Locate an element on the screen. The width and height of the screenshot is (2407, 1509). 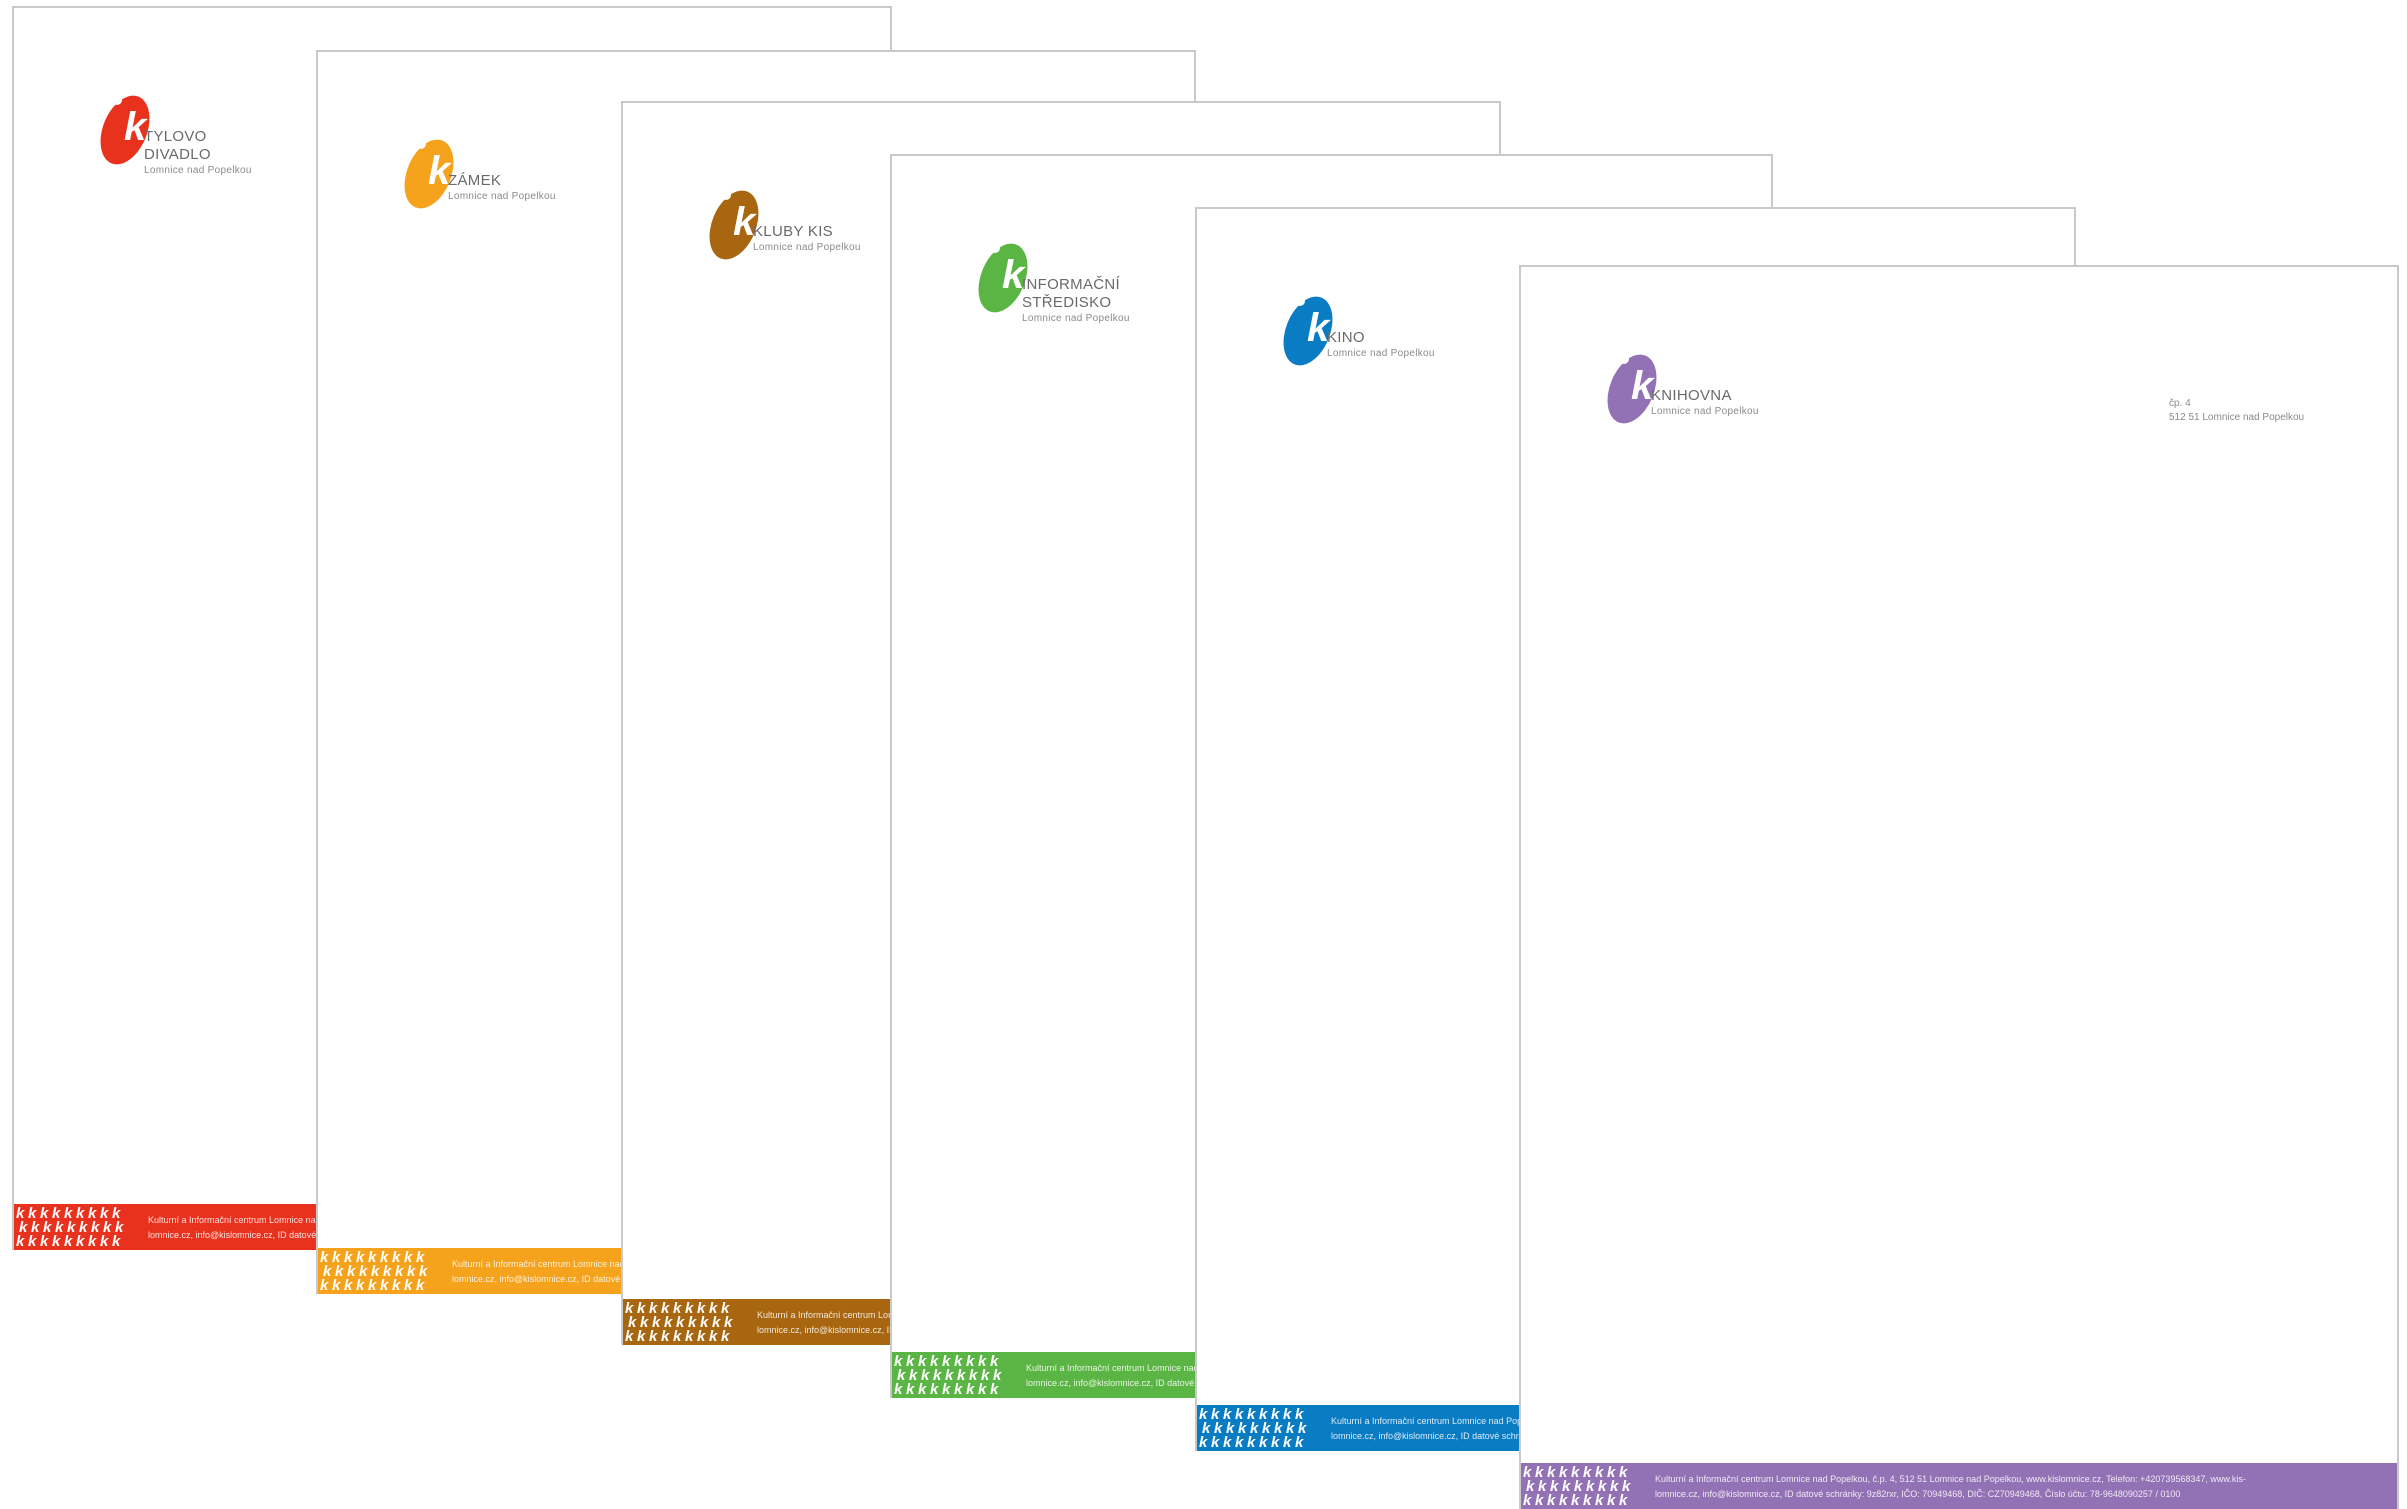
unit-name-line: STŘEDISKO is located at coordinates (1067, 302).